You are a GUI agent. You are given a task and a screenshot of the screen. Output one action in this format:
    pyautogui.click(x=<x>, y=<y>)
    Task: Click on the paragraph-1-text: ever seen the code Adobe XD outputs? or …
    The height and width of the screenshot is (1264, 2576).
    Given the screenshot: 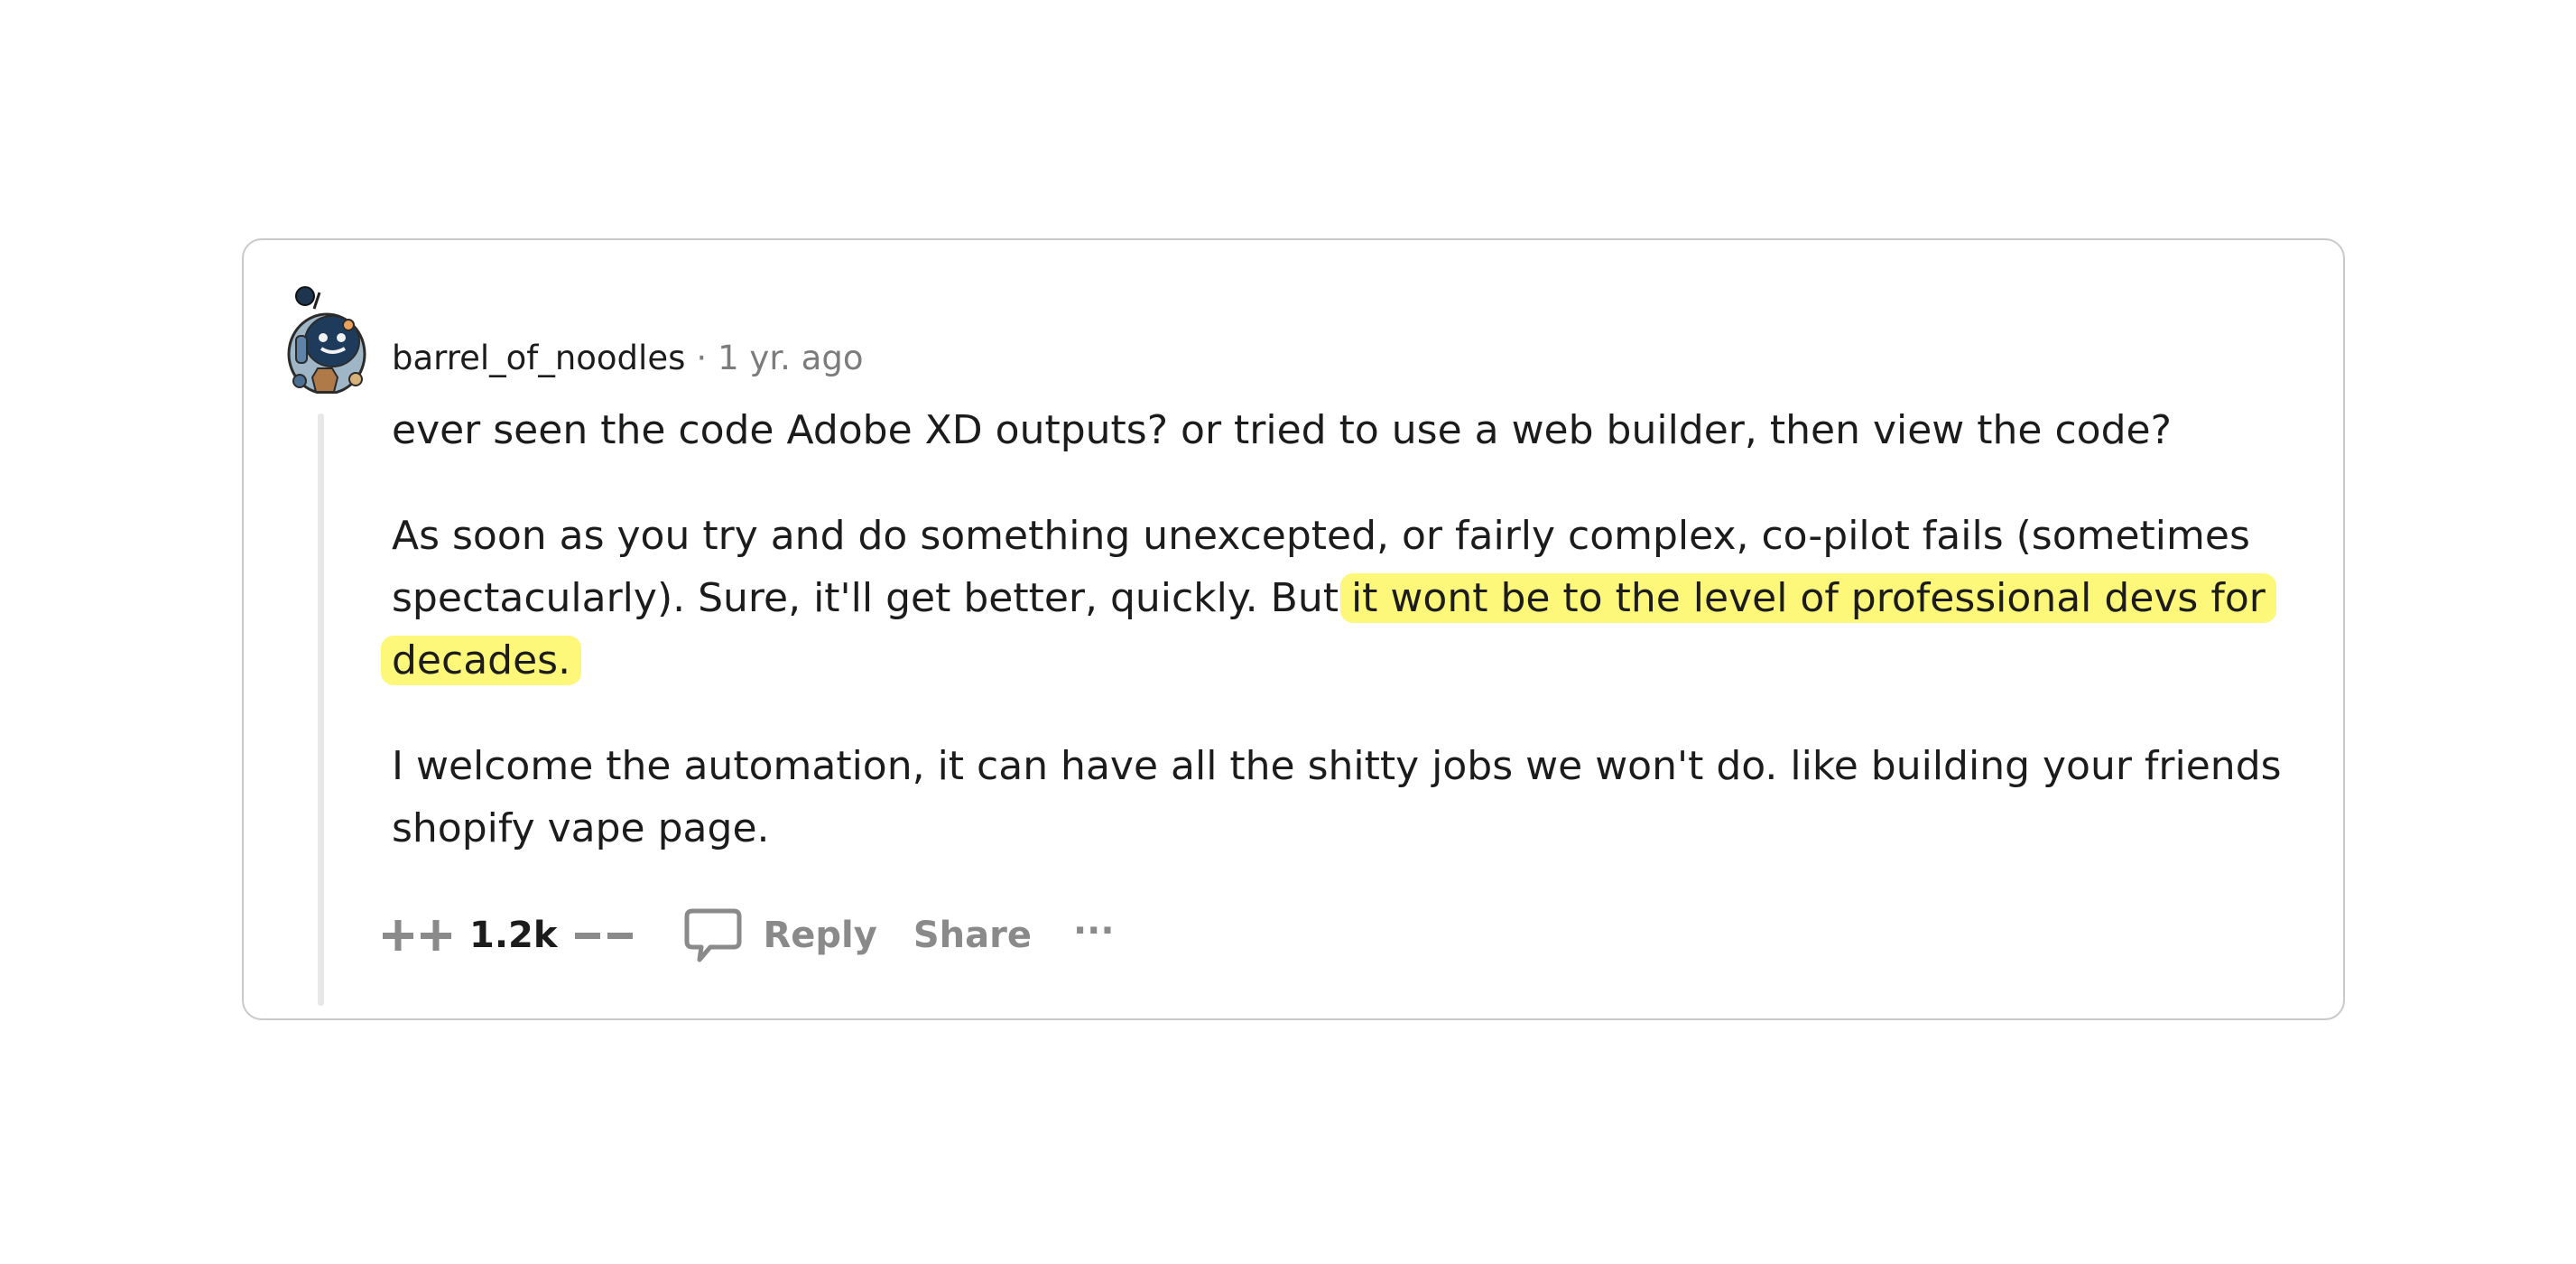 What is the action you would take?
    pyautogui.click(x=1282, y=430)
    